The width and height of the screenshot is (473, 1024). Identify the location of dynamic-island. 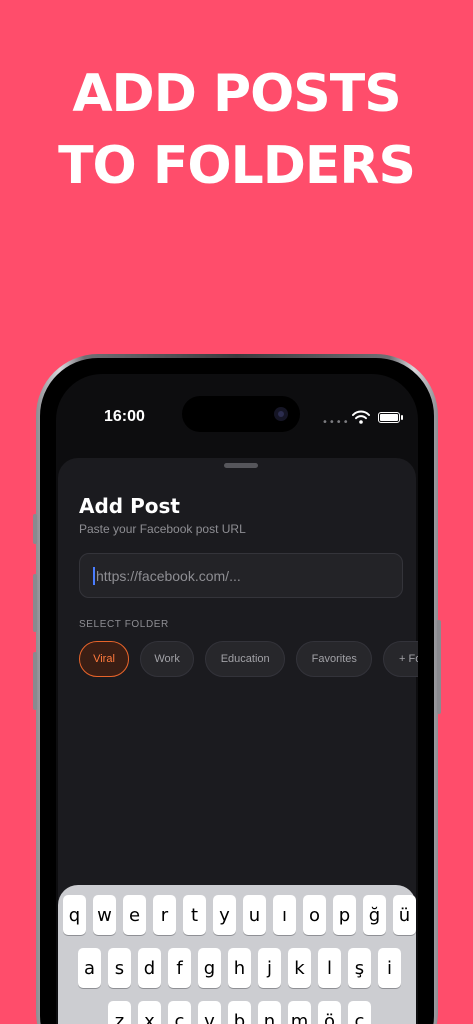
(241, 414).